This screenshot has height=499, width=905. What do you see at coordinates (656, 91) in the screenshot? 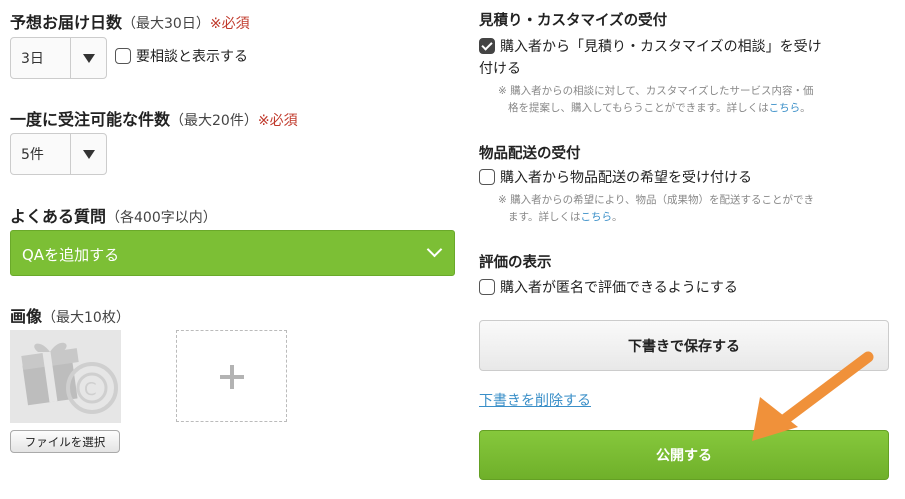
I see `estimate-note-line1: ※ 購入者からの相談に対して、カスタマイズしたサービス内容・価` at bounding box center [656, 91].